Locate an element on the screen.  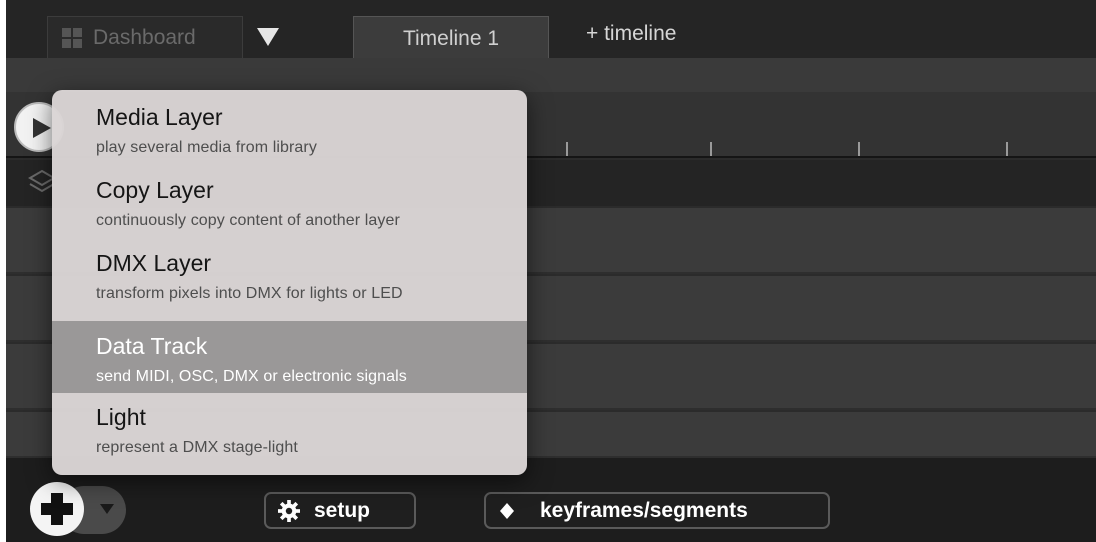
dashboard-dropdown-button is located at coordinates (268, 37).